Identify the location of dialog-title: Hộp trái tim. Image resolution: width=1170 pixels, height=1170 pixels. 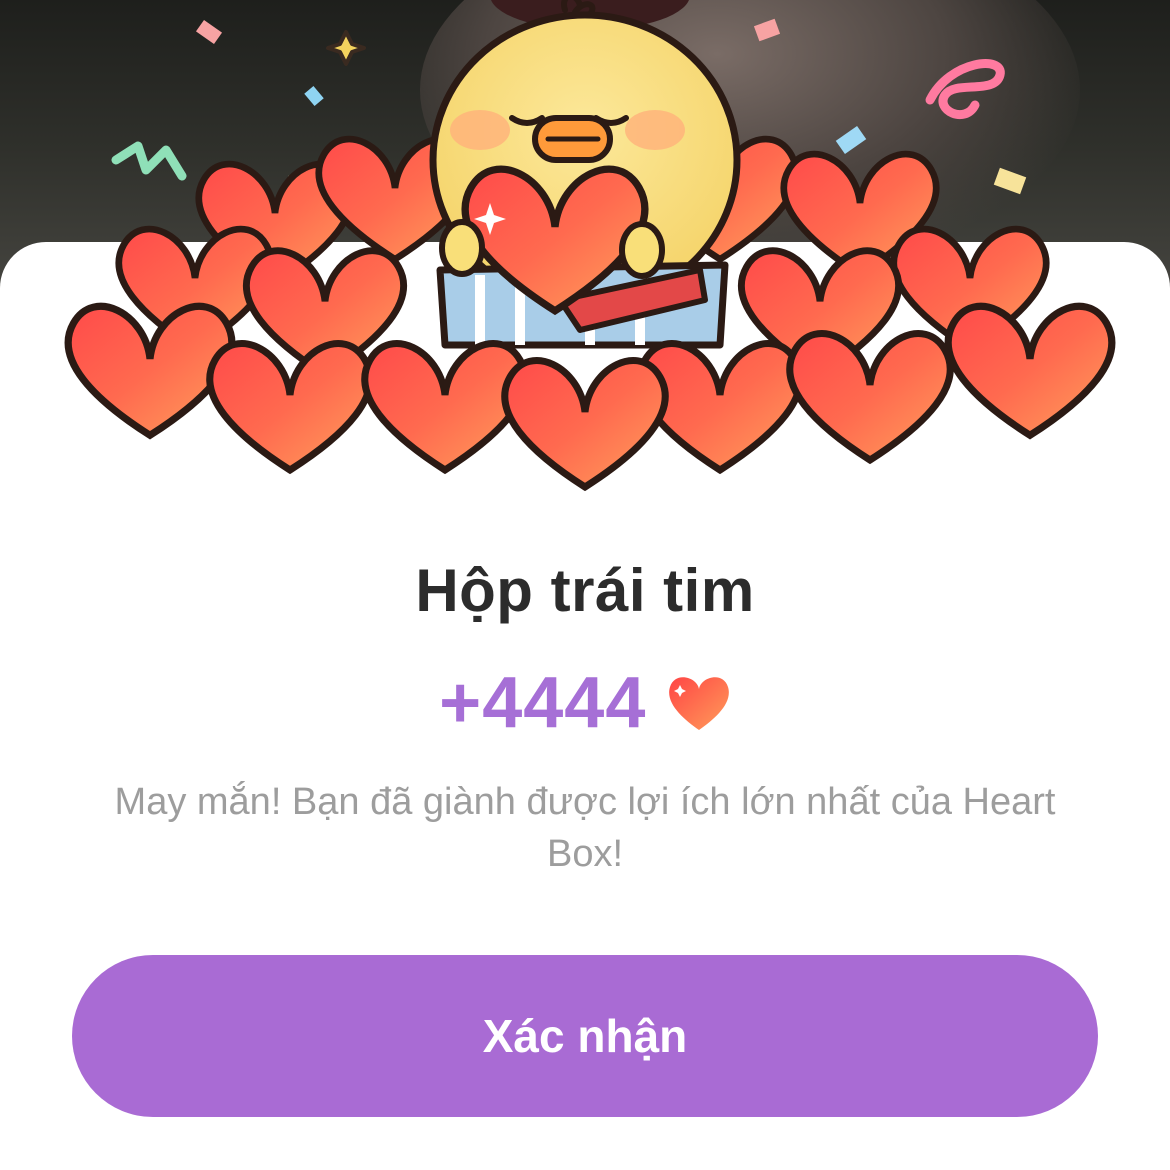
(585, 590).